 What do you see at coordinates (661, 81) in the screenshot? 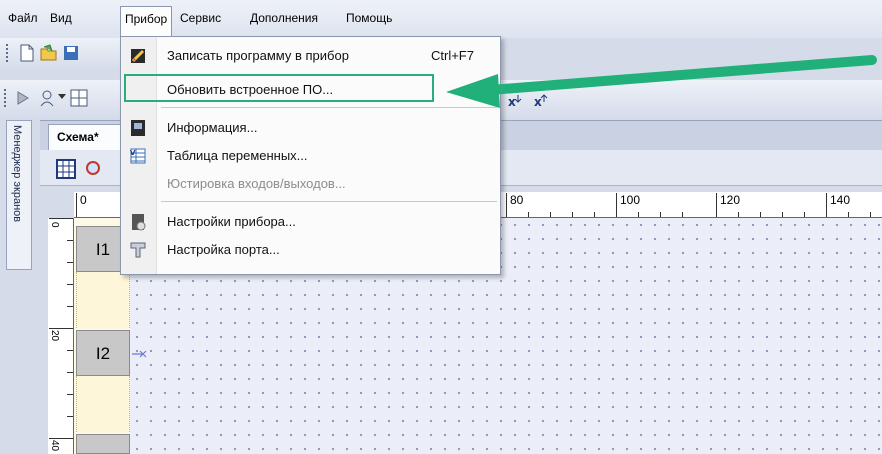
I see `pointer-arrow-icon` at bounding box center [661, 81].